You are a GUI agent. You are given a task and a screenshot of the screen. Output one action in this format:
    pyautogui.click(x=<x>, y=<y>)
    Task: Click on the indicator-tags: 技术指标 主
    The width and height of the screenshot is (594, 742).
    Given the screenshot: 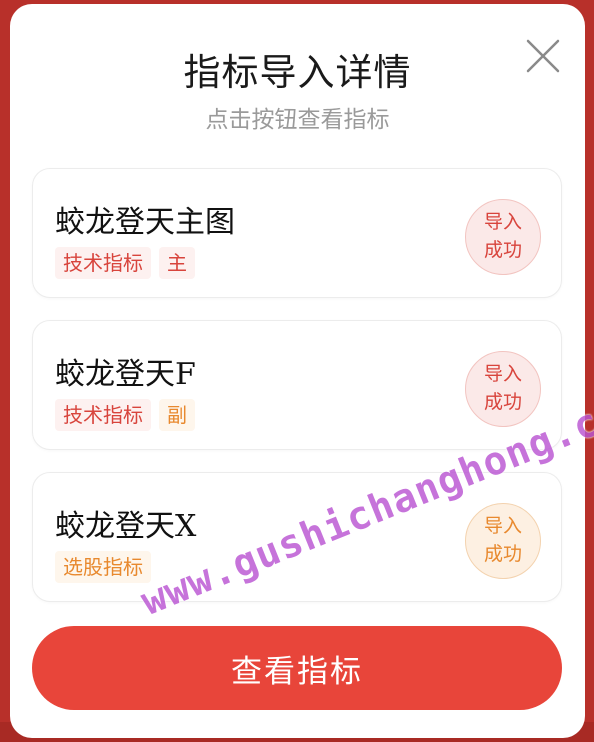 What is the action you would take?
    pyautogui.click(x=125, y=263)
    